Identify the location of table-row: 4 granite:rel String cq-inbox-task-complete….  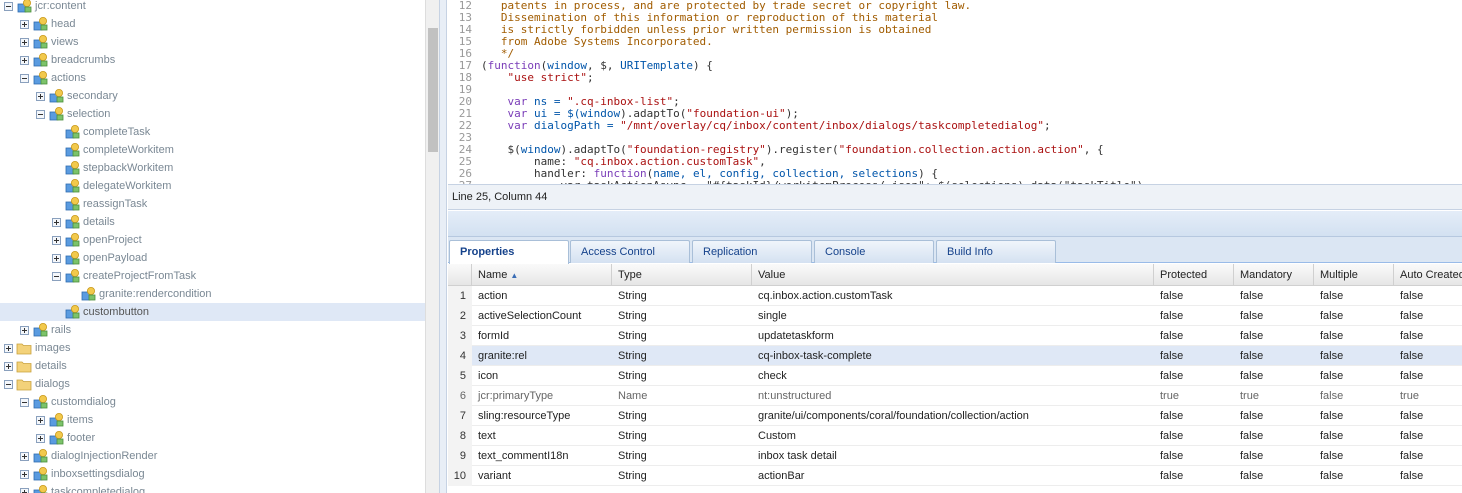
(955, 356).